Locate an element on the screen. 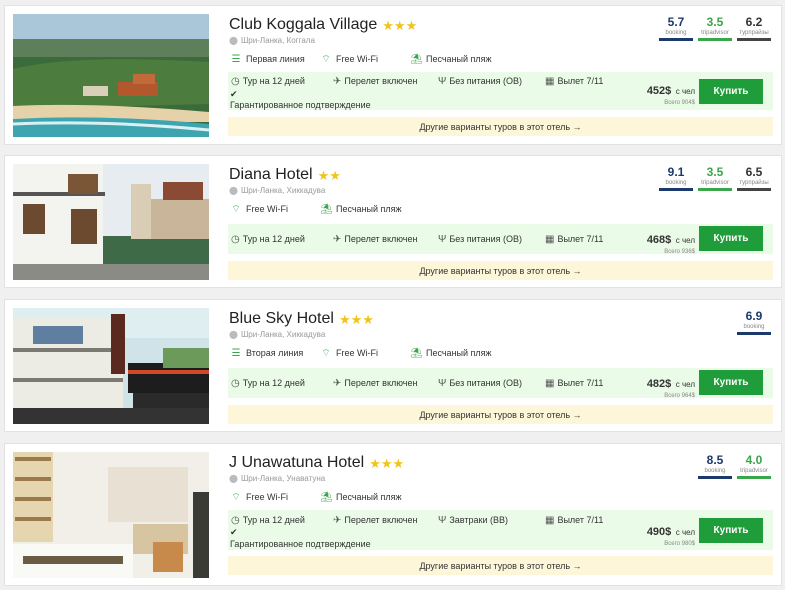 This screenshot has height=590, width=785. price-block: 468$ с чел Всего 936$ is located at coordinates (670, 244).